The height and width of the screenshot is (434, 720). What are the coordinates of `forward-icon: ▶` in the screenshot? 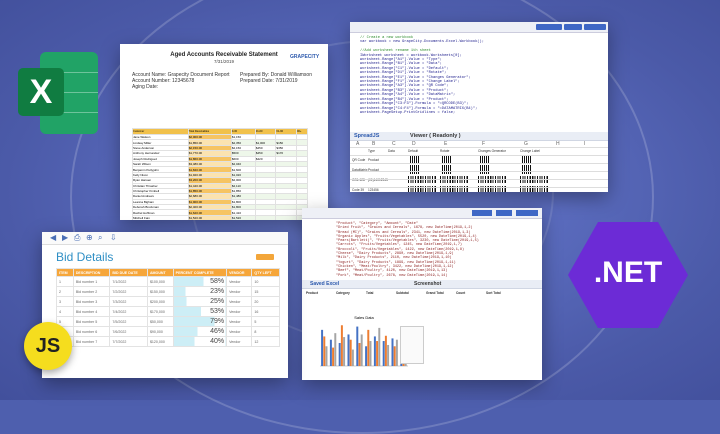 It's located at (65, 237).